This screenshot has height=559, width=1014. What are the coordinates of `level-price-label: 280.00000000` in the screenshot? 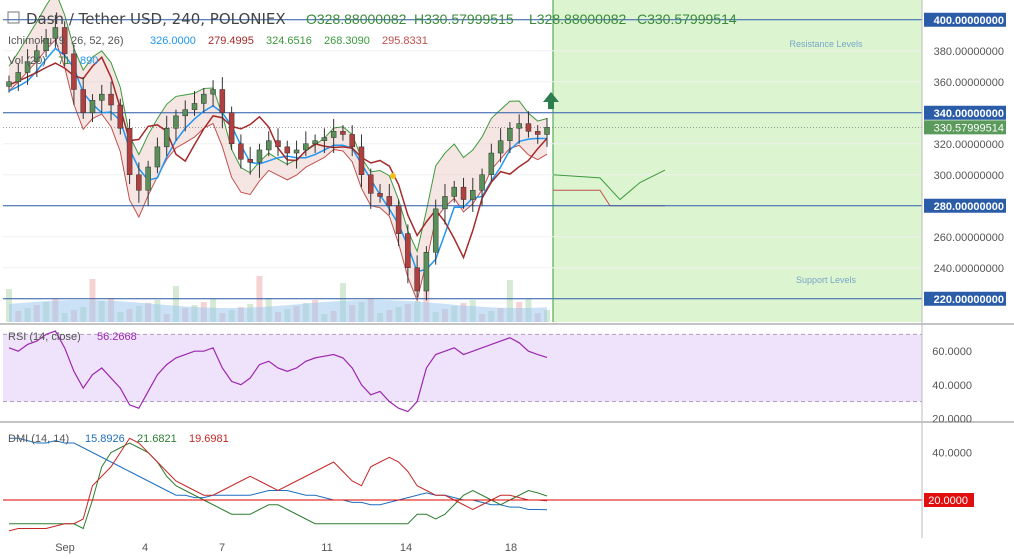 It's located at (969, 207).